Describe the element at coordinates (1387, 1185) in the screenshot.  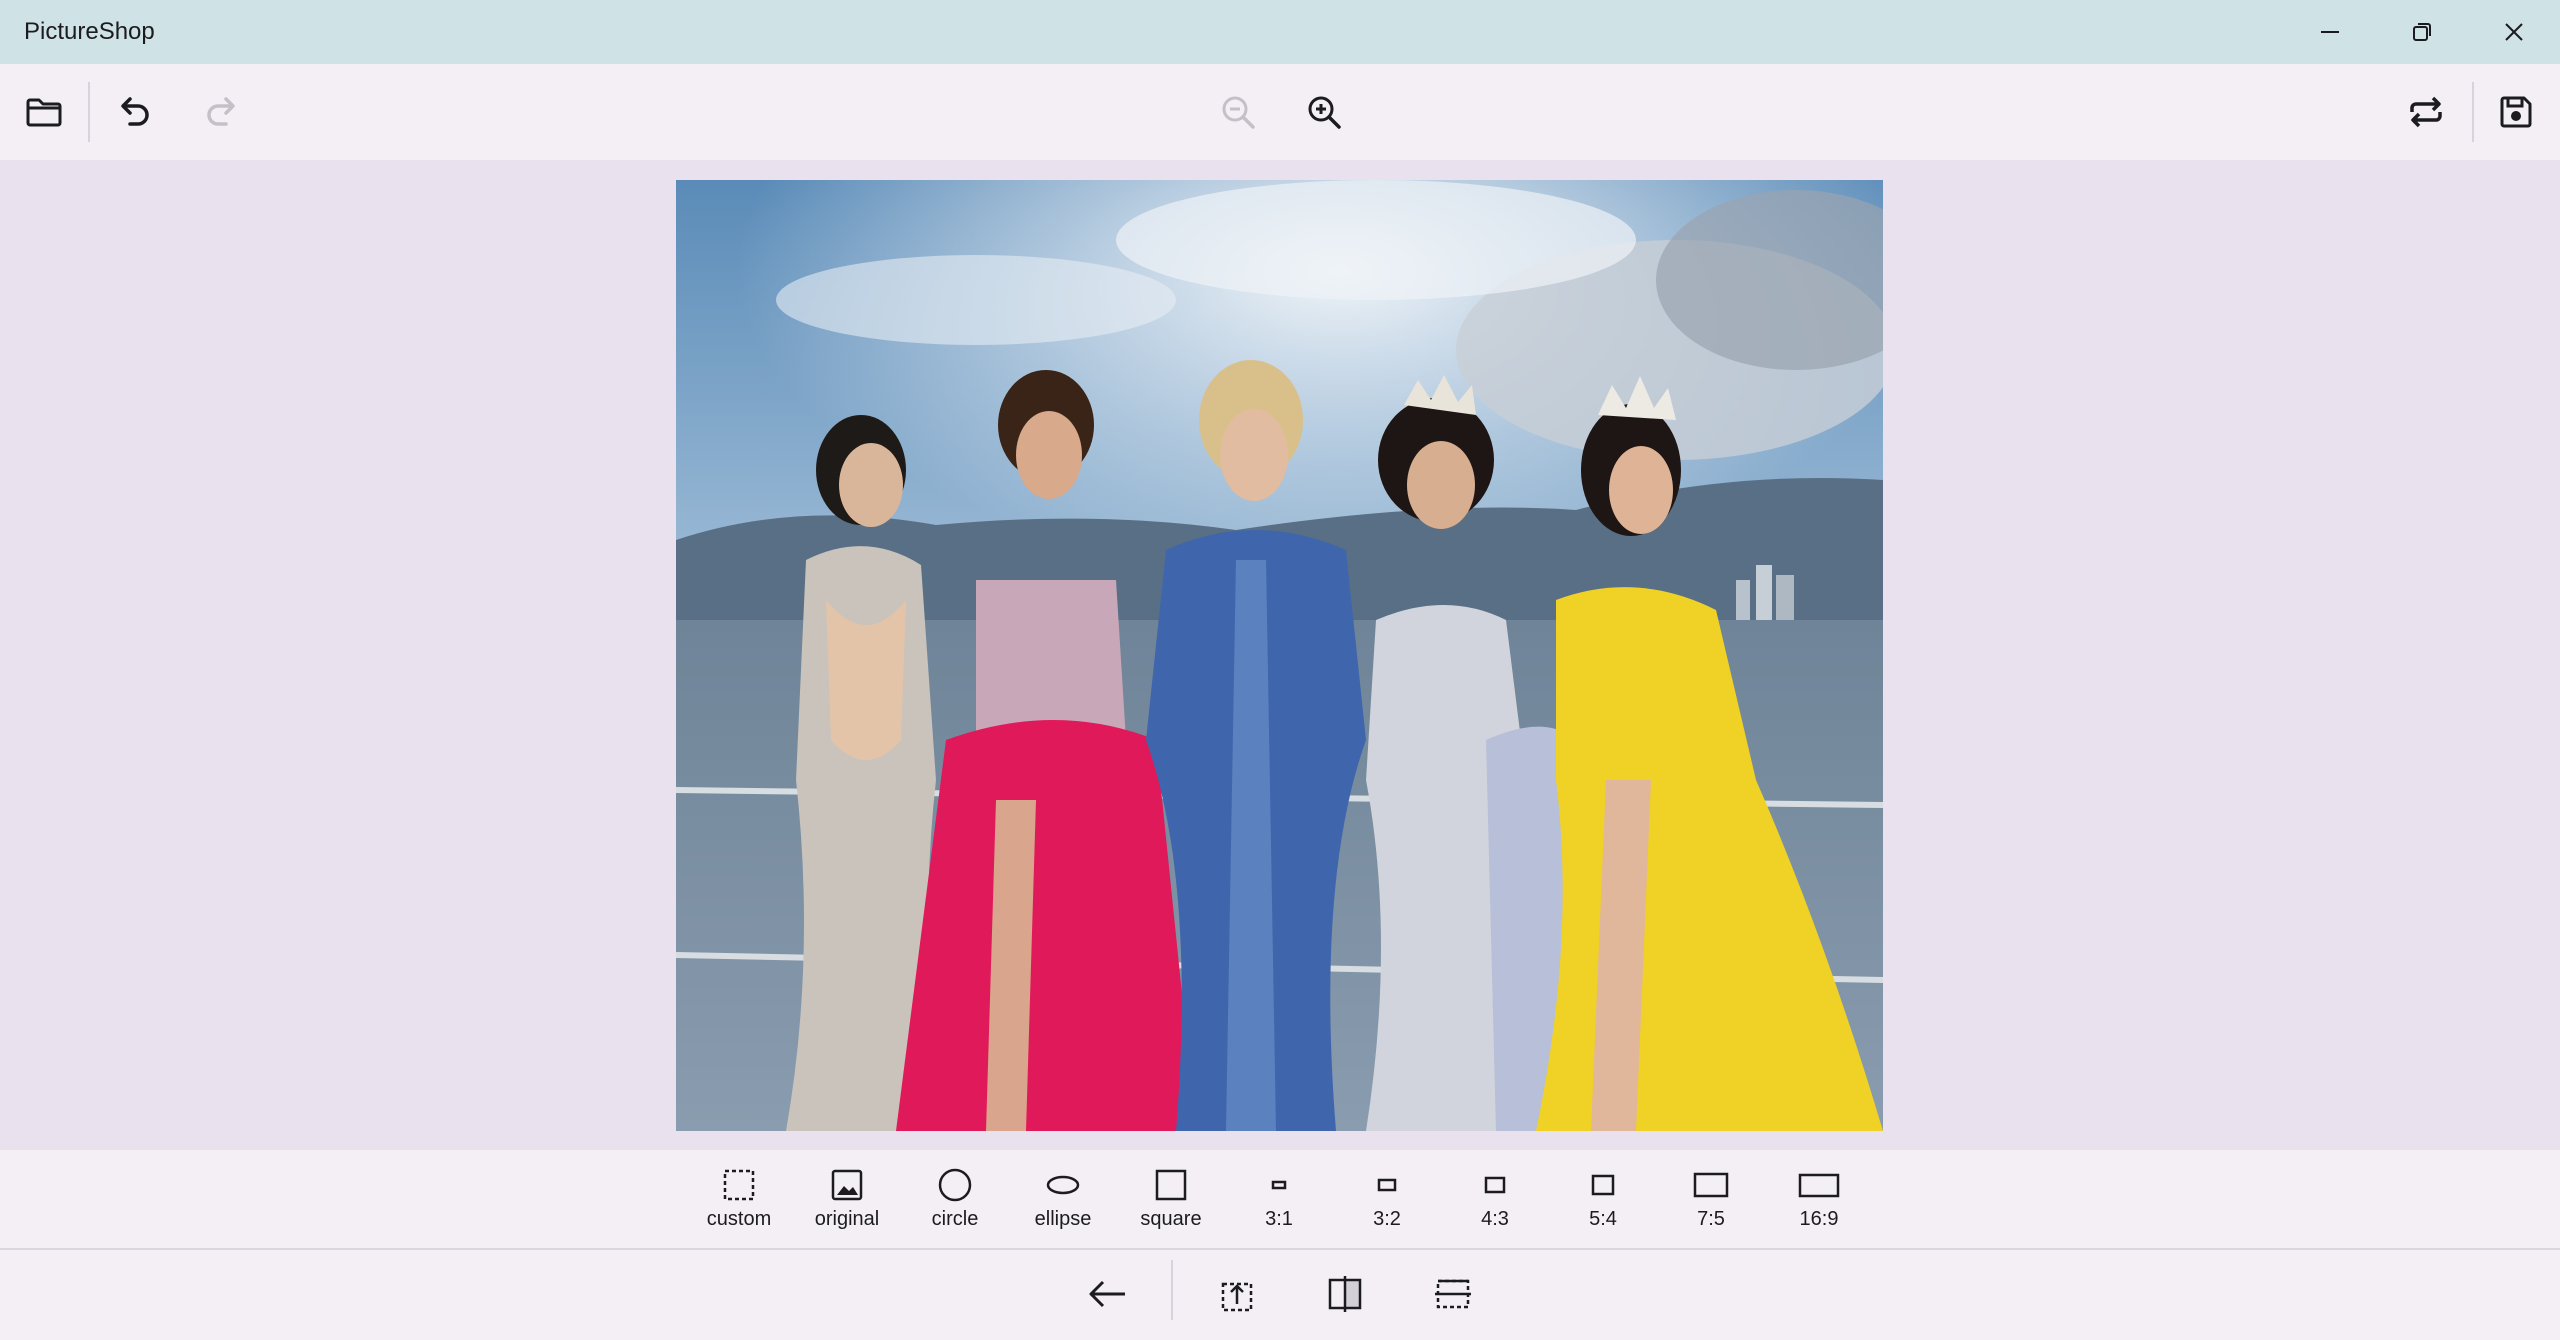
I see `rect-3-2-icon` at that location.